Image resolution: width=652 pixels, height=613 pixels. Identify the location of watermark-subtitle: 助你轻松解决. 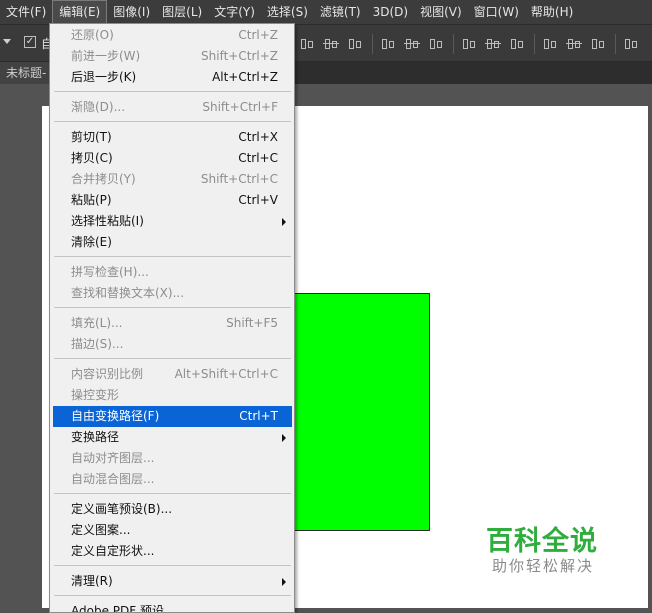
(543, 566).